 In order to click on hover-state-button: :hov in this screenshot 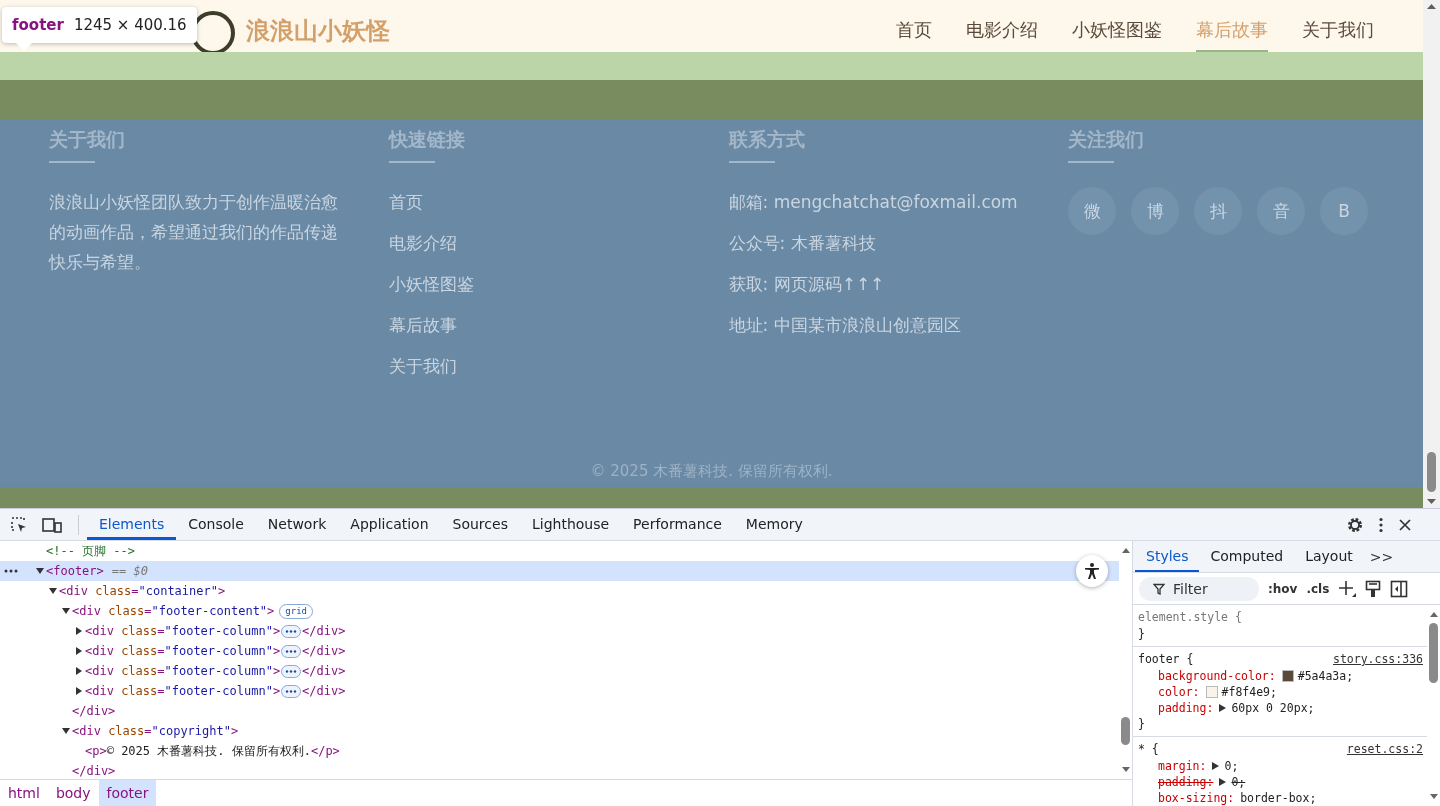, I will do `click(1283, 588)`.